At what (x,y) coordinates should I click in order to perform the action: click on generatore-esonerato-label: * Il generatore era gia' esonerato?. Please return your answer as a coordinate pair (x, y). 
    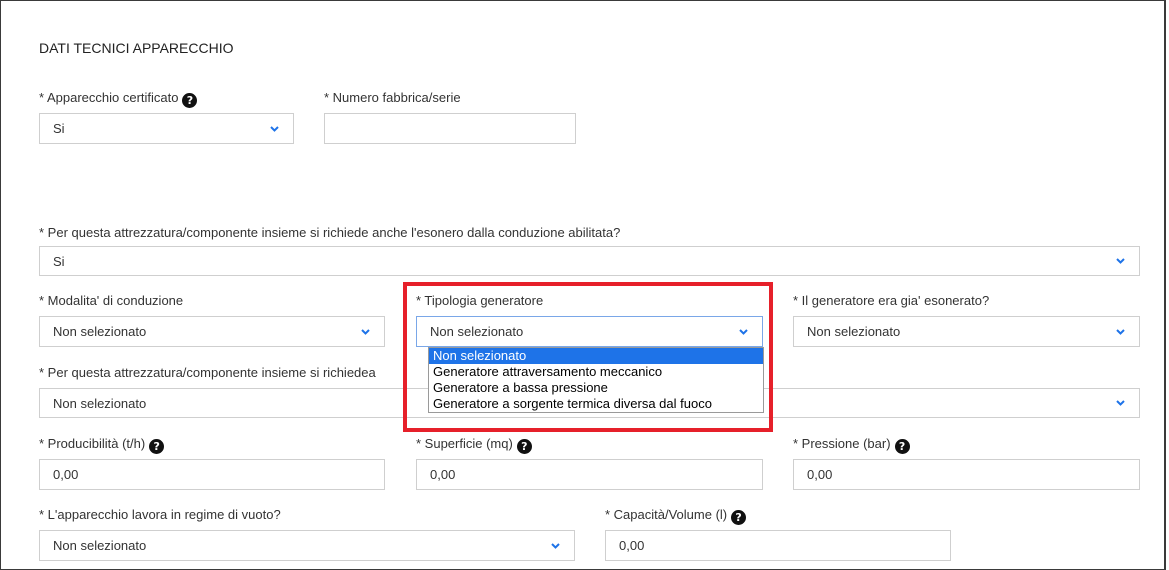
    Looking at the image, I should click on (891, 300).